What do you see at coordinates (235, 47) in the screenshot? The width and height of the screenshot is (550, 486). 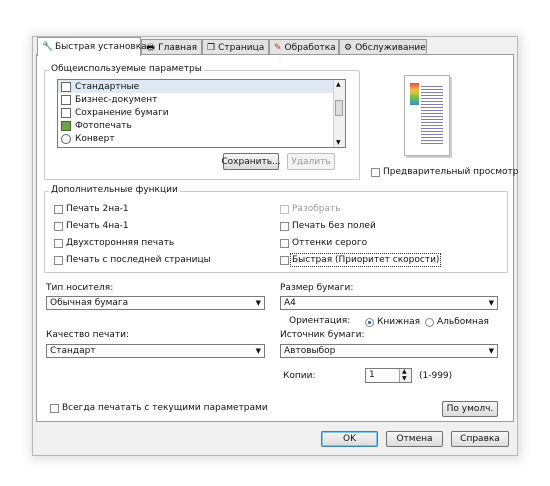 I see `tab-page-setup: ❐ Страница` at bounding box center [235, 47].